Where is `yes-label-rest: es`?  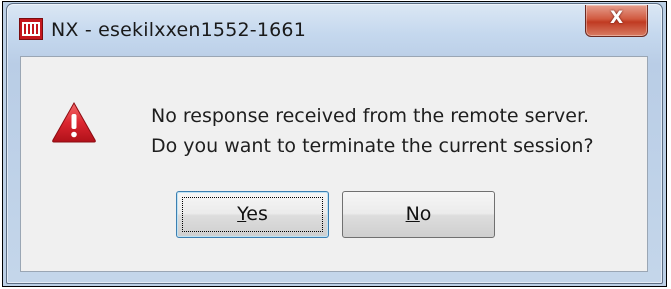
yes-label-rest: es is located at coordinates (257, 214).